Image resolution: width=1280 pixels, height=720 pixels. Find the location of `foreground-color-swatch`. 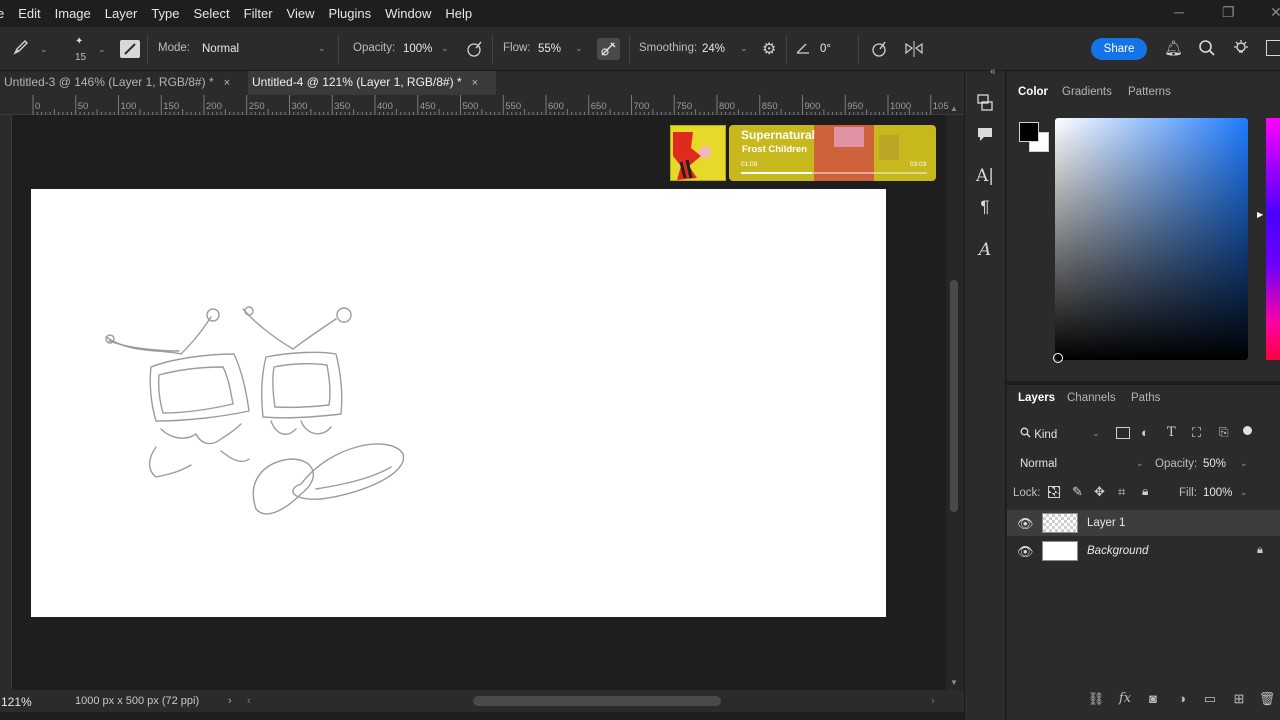

foreground-color-swatch is located at coordinates (1029, 132).